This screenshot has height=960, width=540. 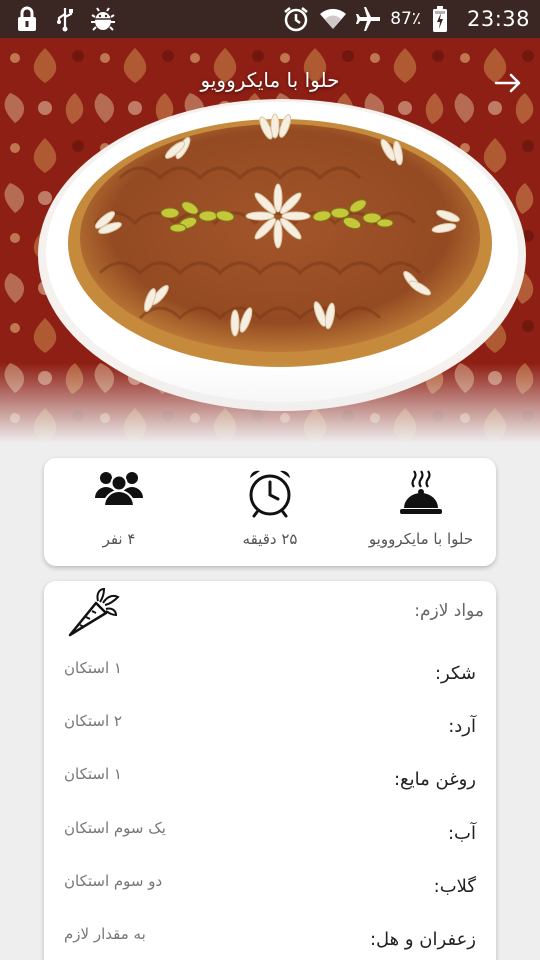 I want to click on ingredient-name: شکر:, so click(x=455, y=673).